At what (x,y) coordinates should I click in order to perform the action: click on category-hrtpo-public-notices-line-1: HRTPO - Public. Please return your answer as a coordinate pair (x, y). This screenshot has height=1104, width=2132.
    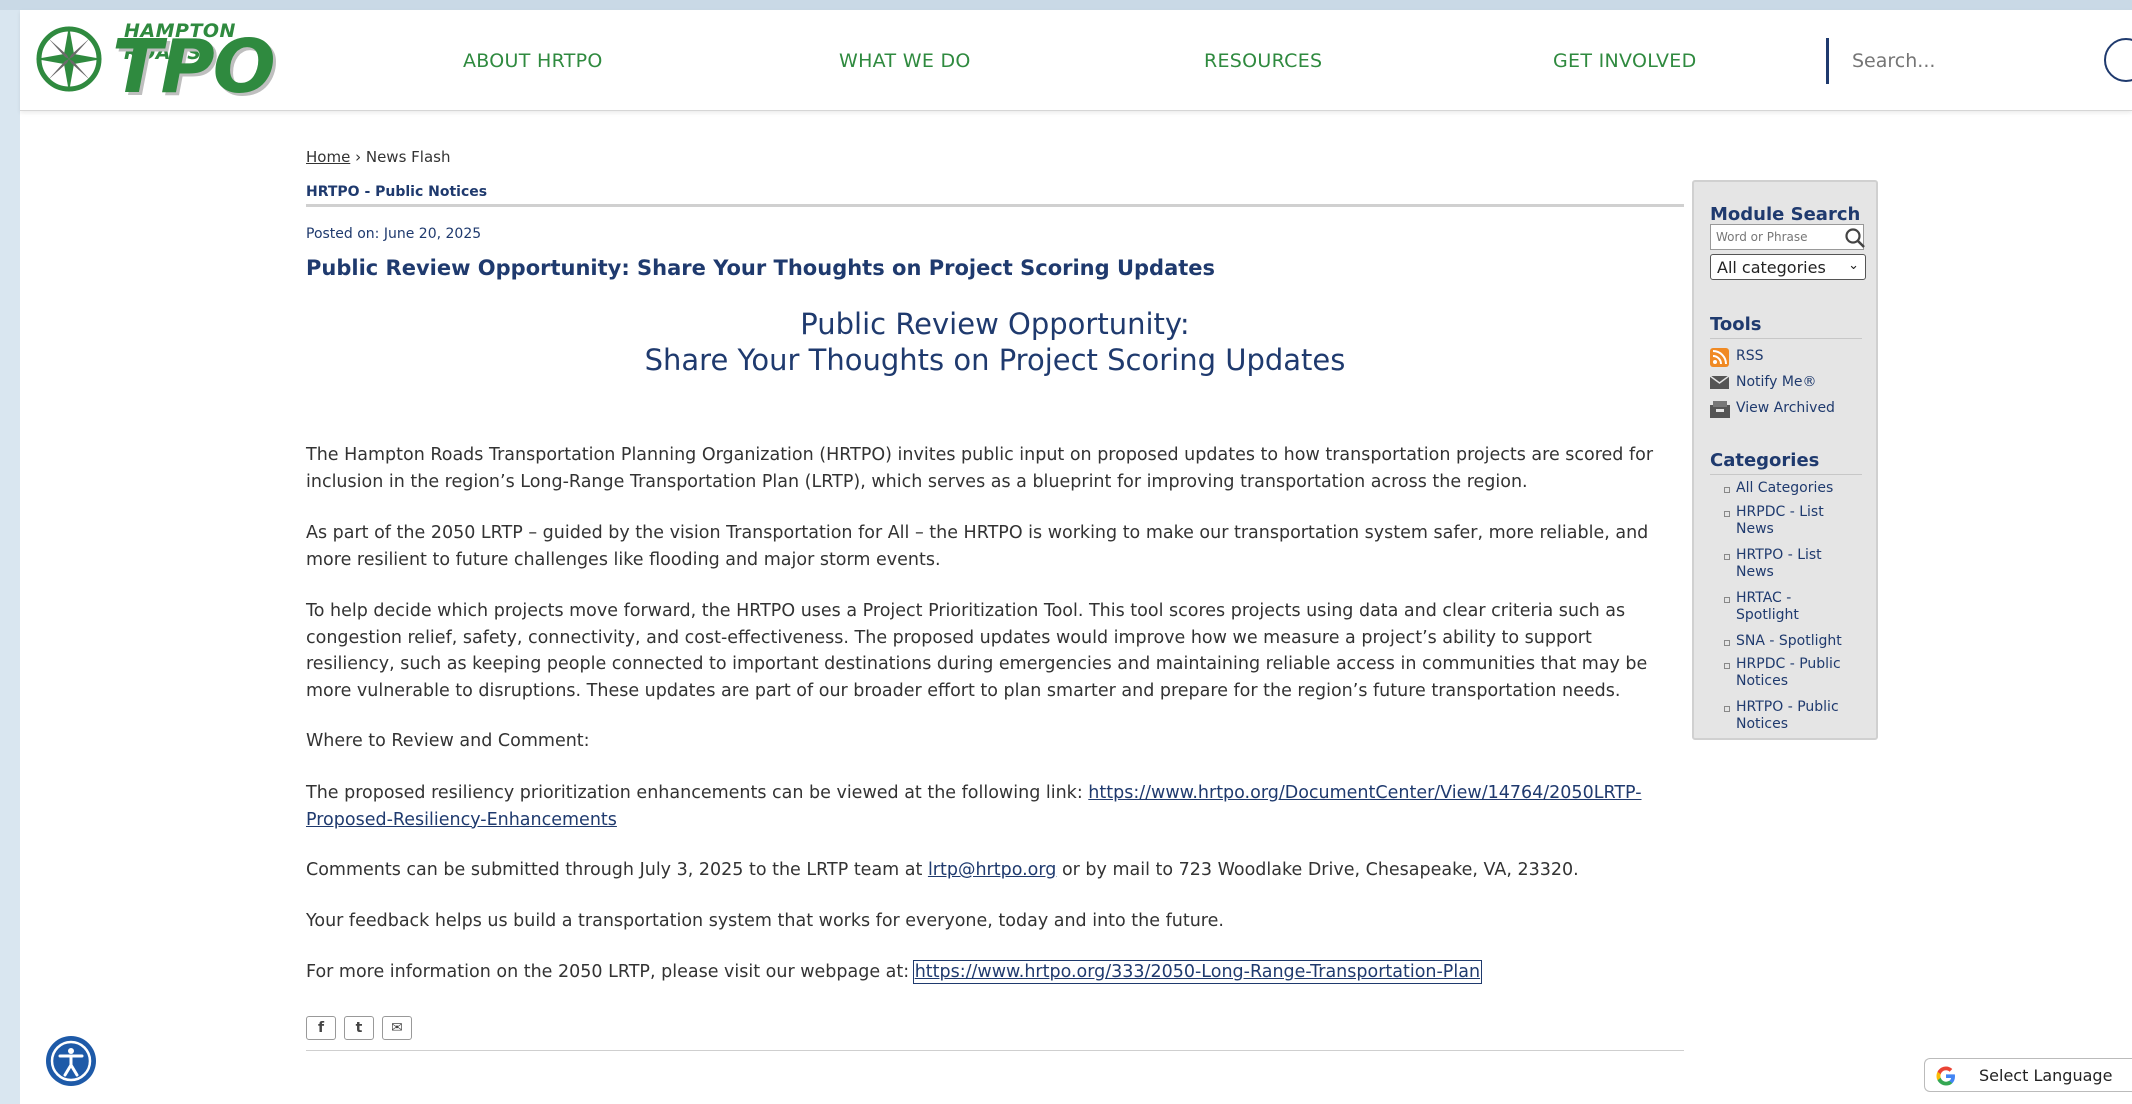
    Looking at the image, I should click on (1787, 707).